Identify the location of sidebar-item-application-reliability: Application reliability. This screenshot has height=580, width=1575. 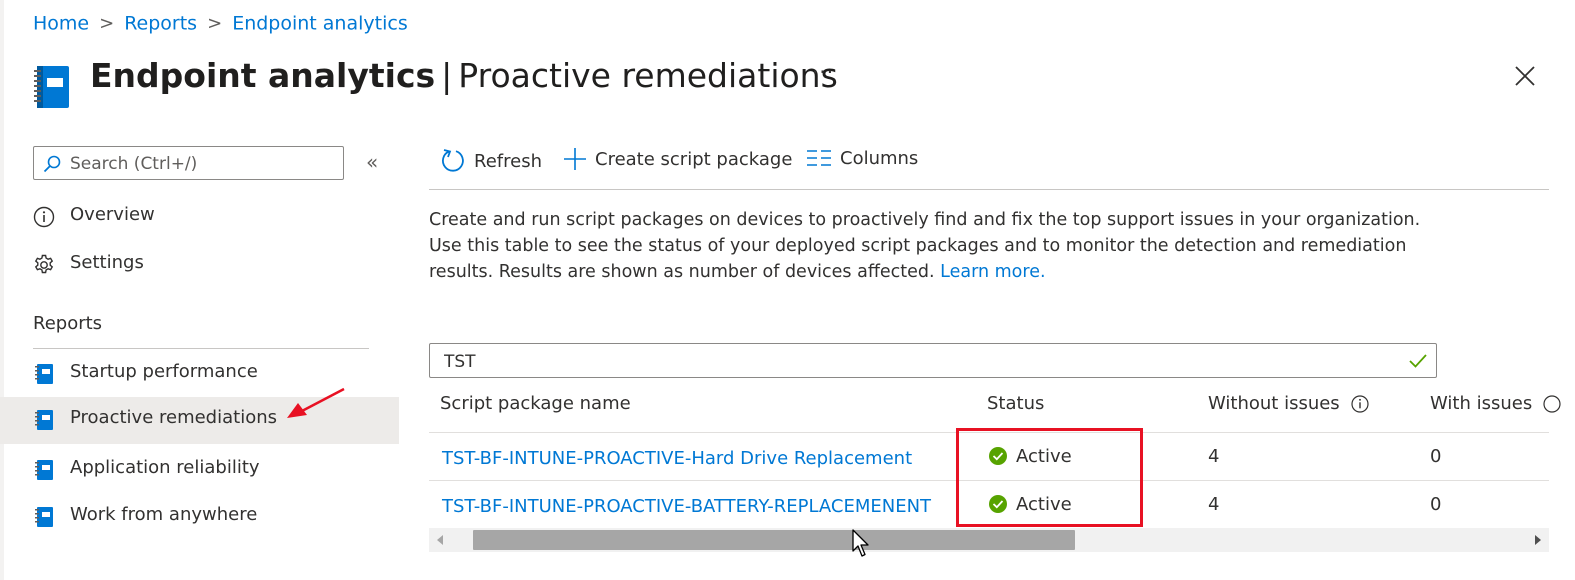
(199, 470).